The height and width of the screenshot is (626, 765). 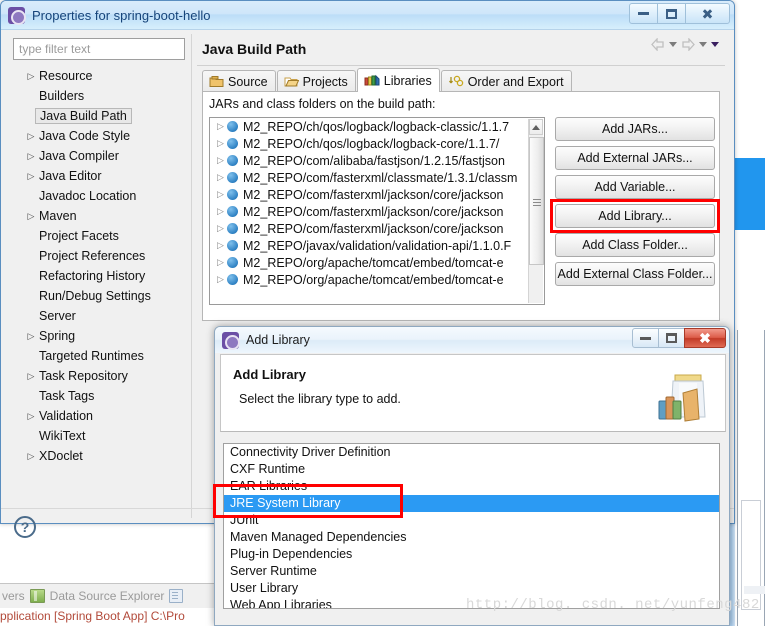 What do you see at coordinates (99, 196) in the screenshot?
I see `tree-item-javadoc-location: Javadoc Location` at bounding box center [99, 196].